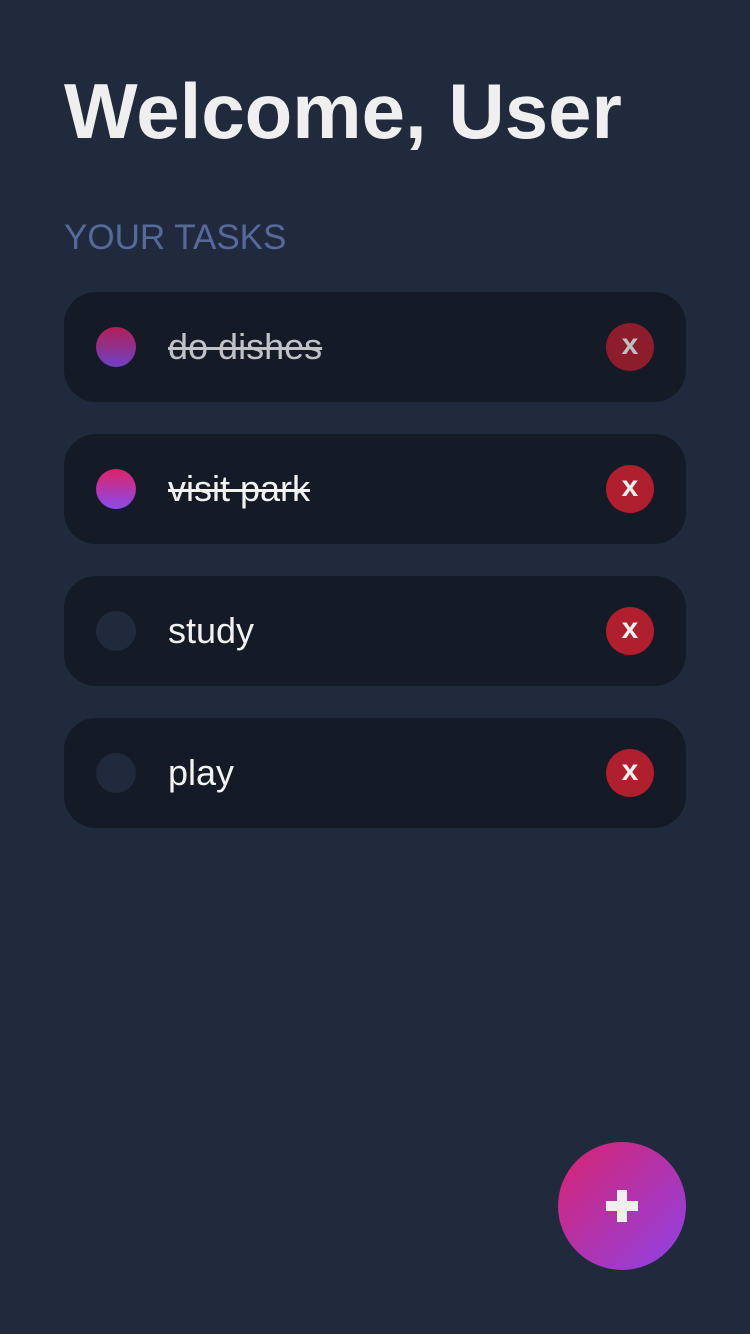 This screenshot has height=1334, width=750. I want to click on task-item: do dishes x, so click(375, 347).